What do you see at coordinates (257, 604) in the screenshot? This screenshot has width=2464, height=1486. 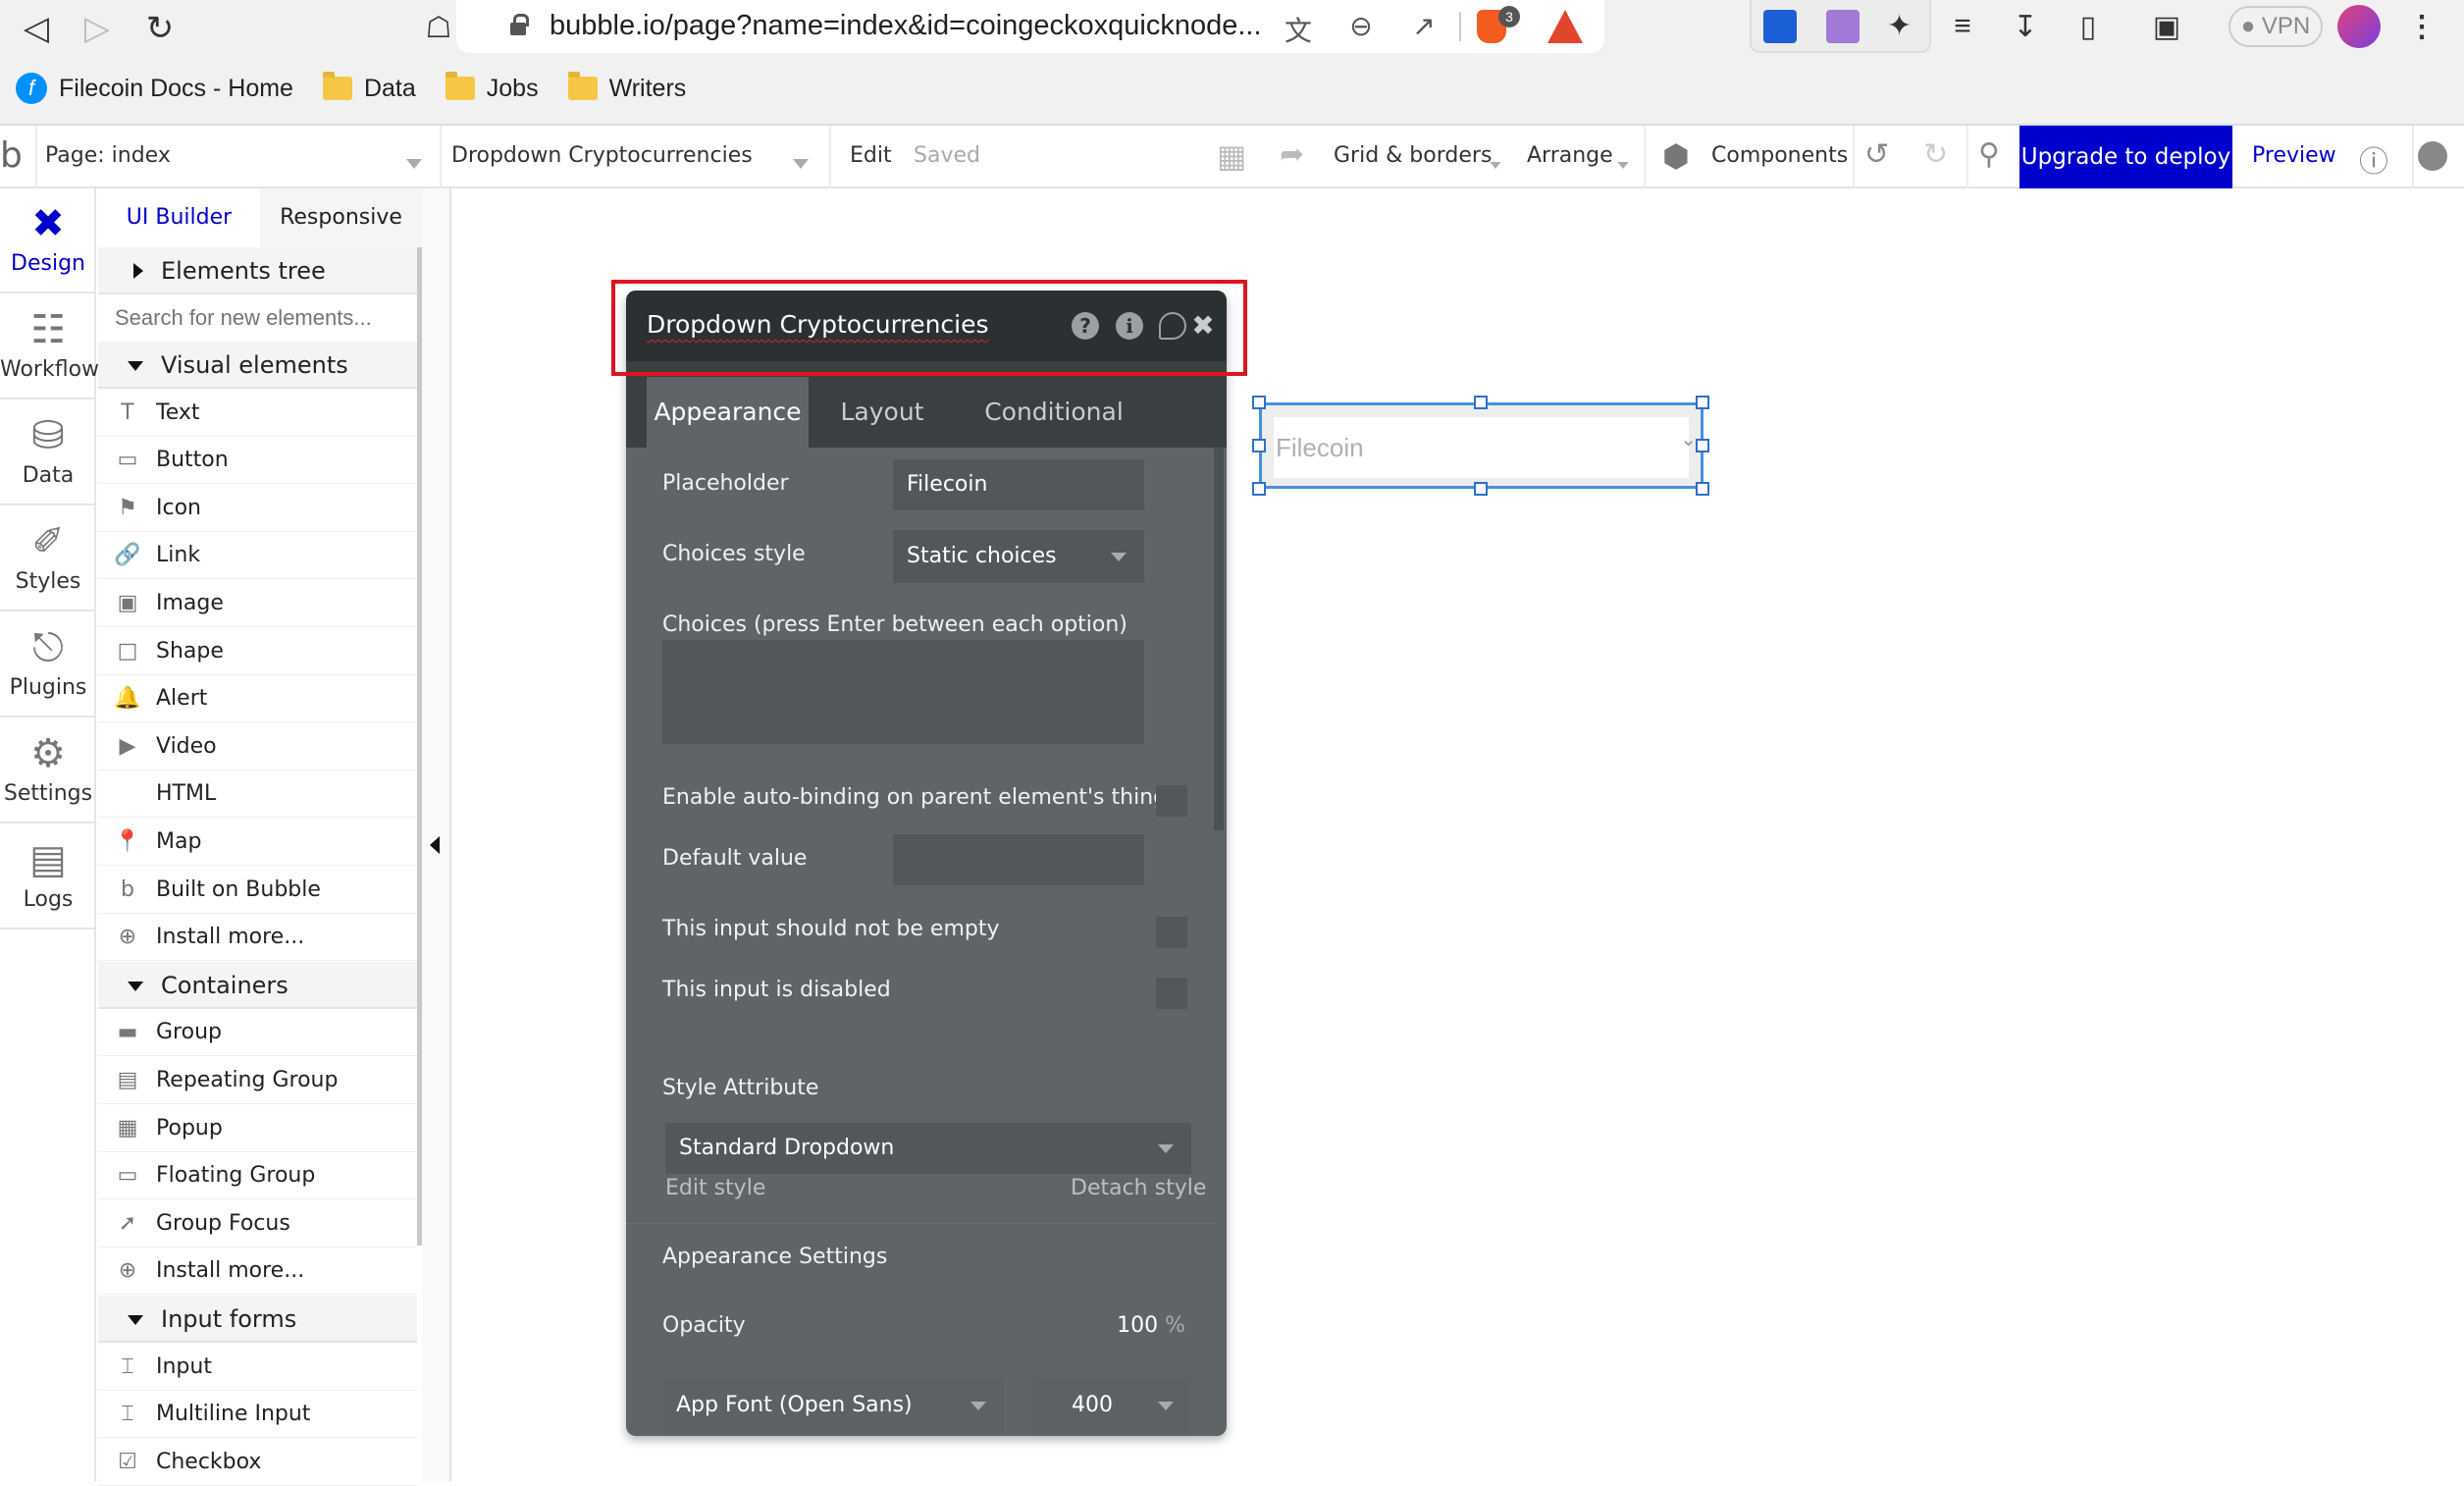 I see `element-item: ▣ Image` at bounding box center [257, 604].